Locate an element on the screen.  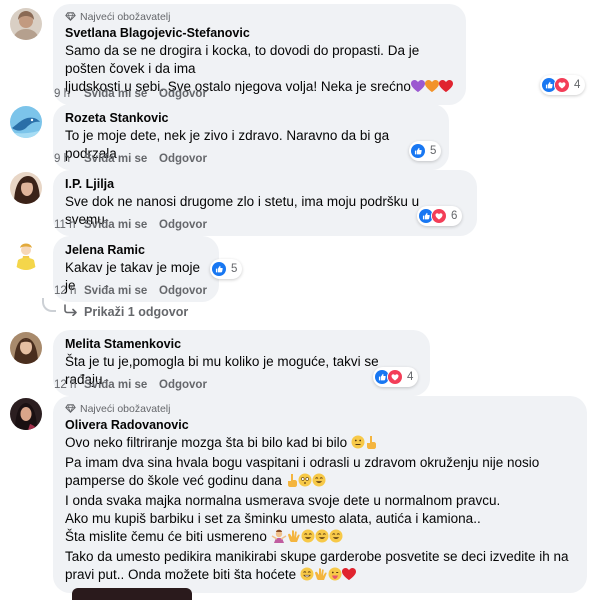
reaction-summary: 6 is located at coordinates (440, 216).